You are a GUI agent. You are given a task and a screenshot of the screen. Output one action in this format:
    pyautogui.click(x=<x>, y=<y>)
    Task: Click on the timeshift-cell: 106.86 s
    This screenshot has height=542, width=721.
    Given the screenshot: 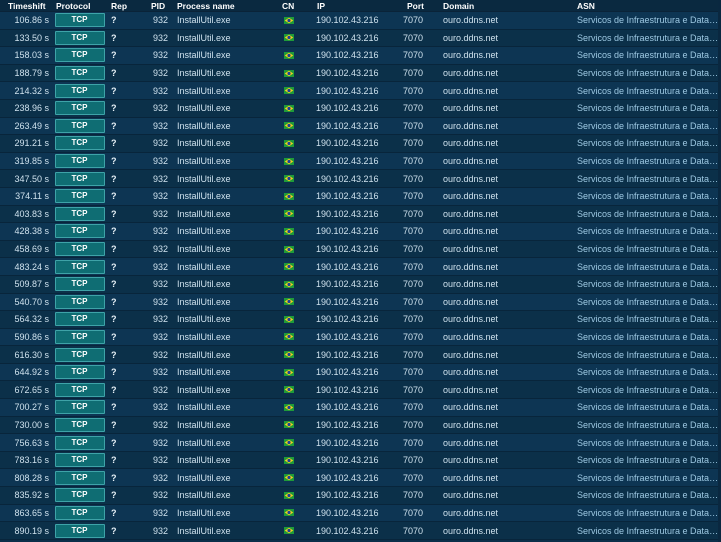 What is the action you would take?
    pyautogui.click(x=31, y=20)
    